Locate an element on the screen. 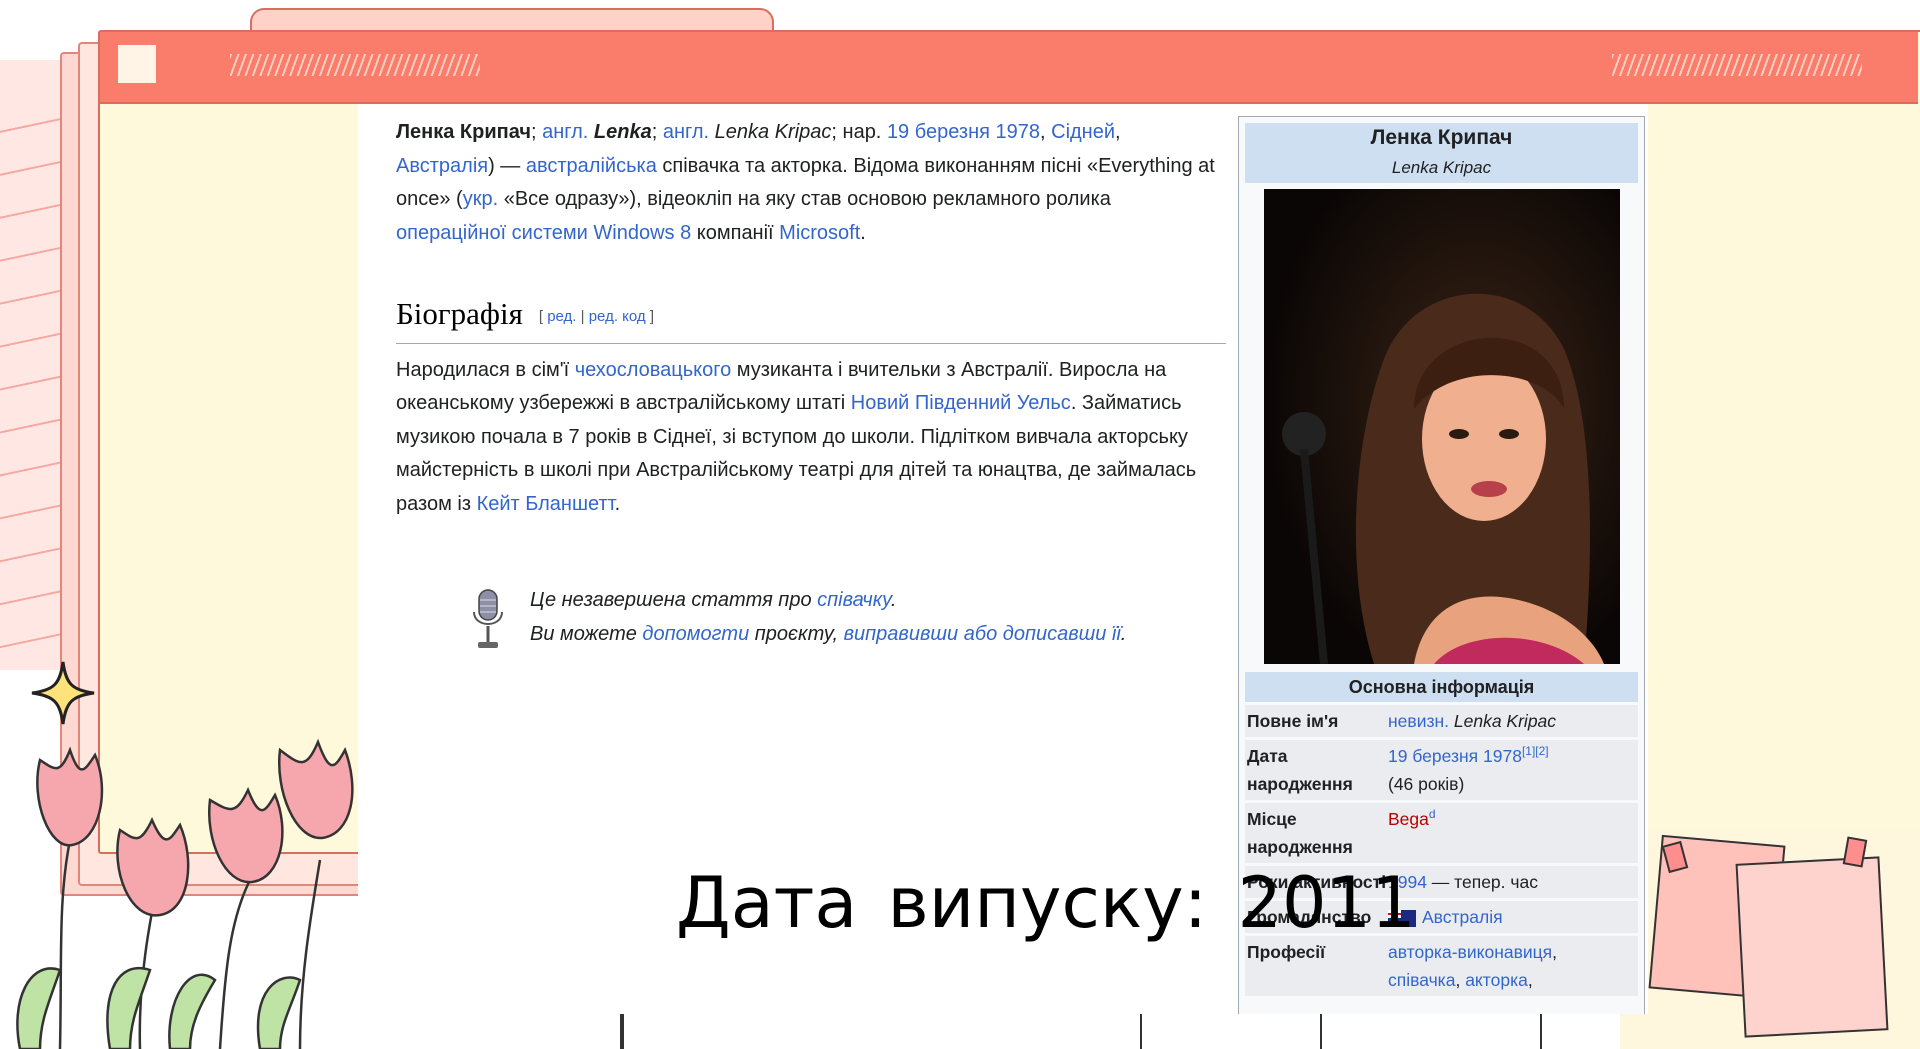  stub-line-1: Це незавершена стаття про співачку. is located at coordinates (880, 601).